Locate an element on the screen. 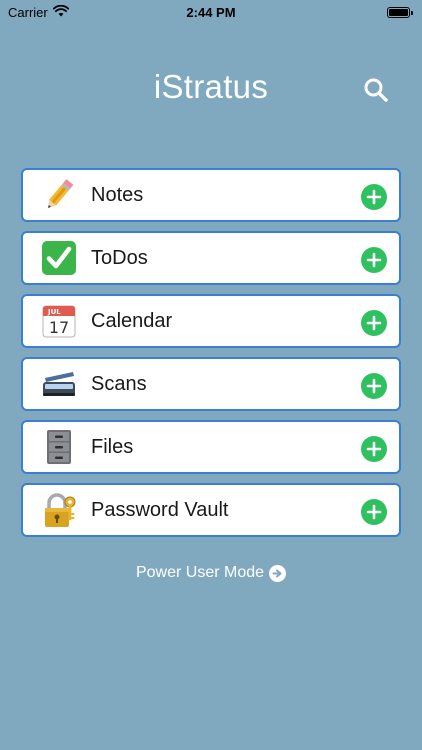 This screenshot has height=750, width=422. calendar-icon: JUL 17 is located at coordinates (59, 321).